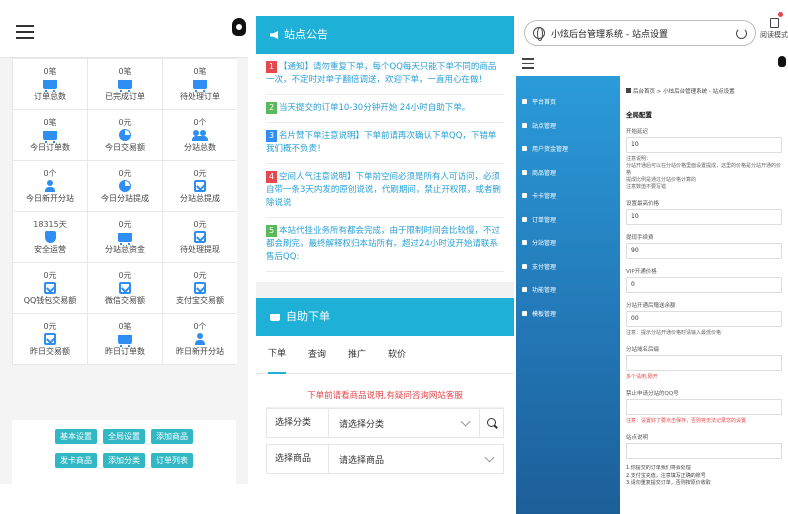 Image resolution: width=788 pixels, height=514 pixels. Describe the element at coordinates (271, 136) in the screenshot. I see `announcement-number-badge: 3` at that location.